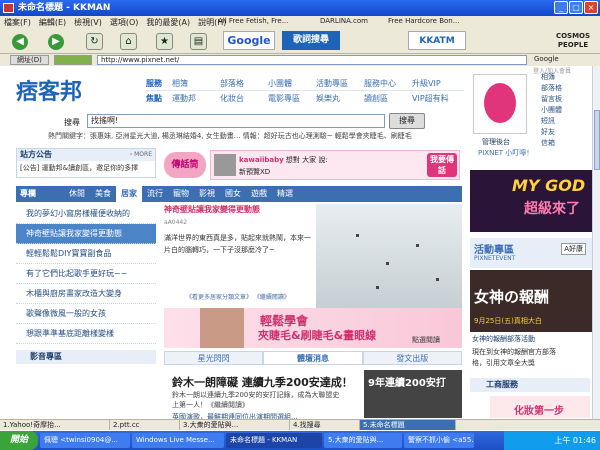 This screenshot has width=600, height=450. Describe the element at coordinates (436, 98) in the screenshot. I see `nav-vip-extra: VIP超有料` at that location.